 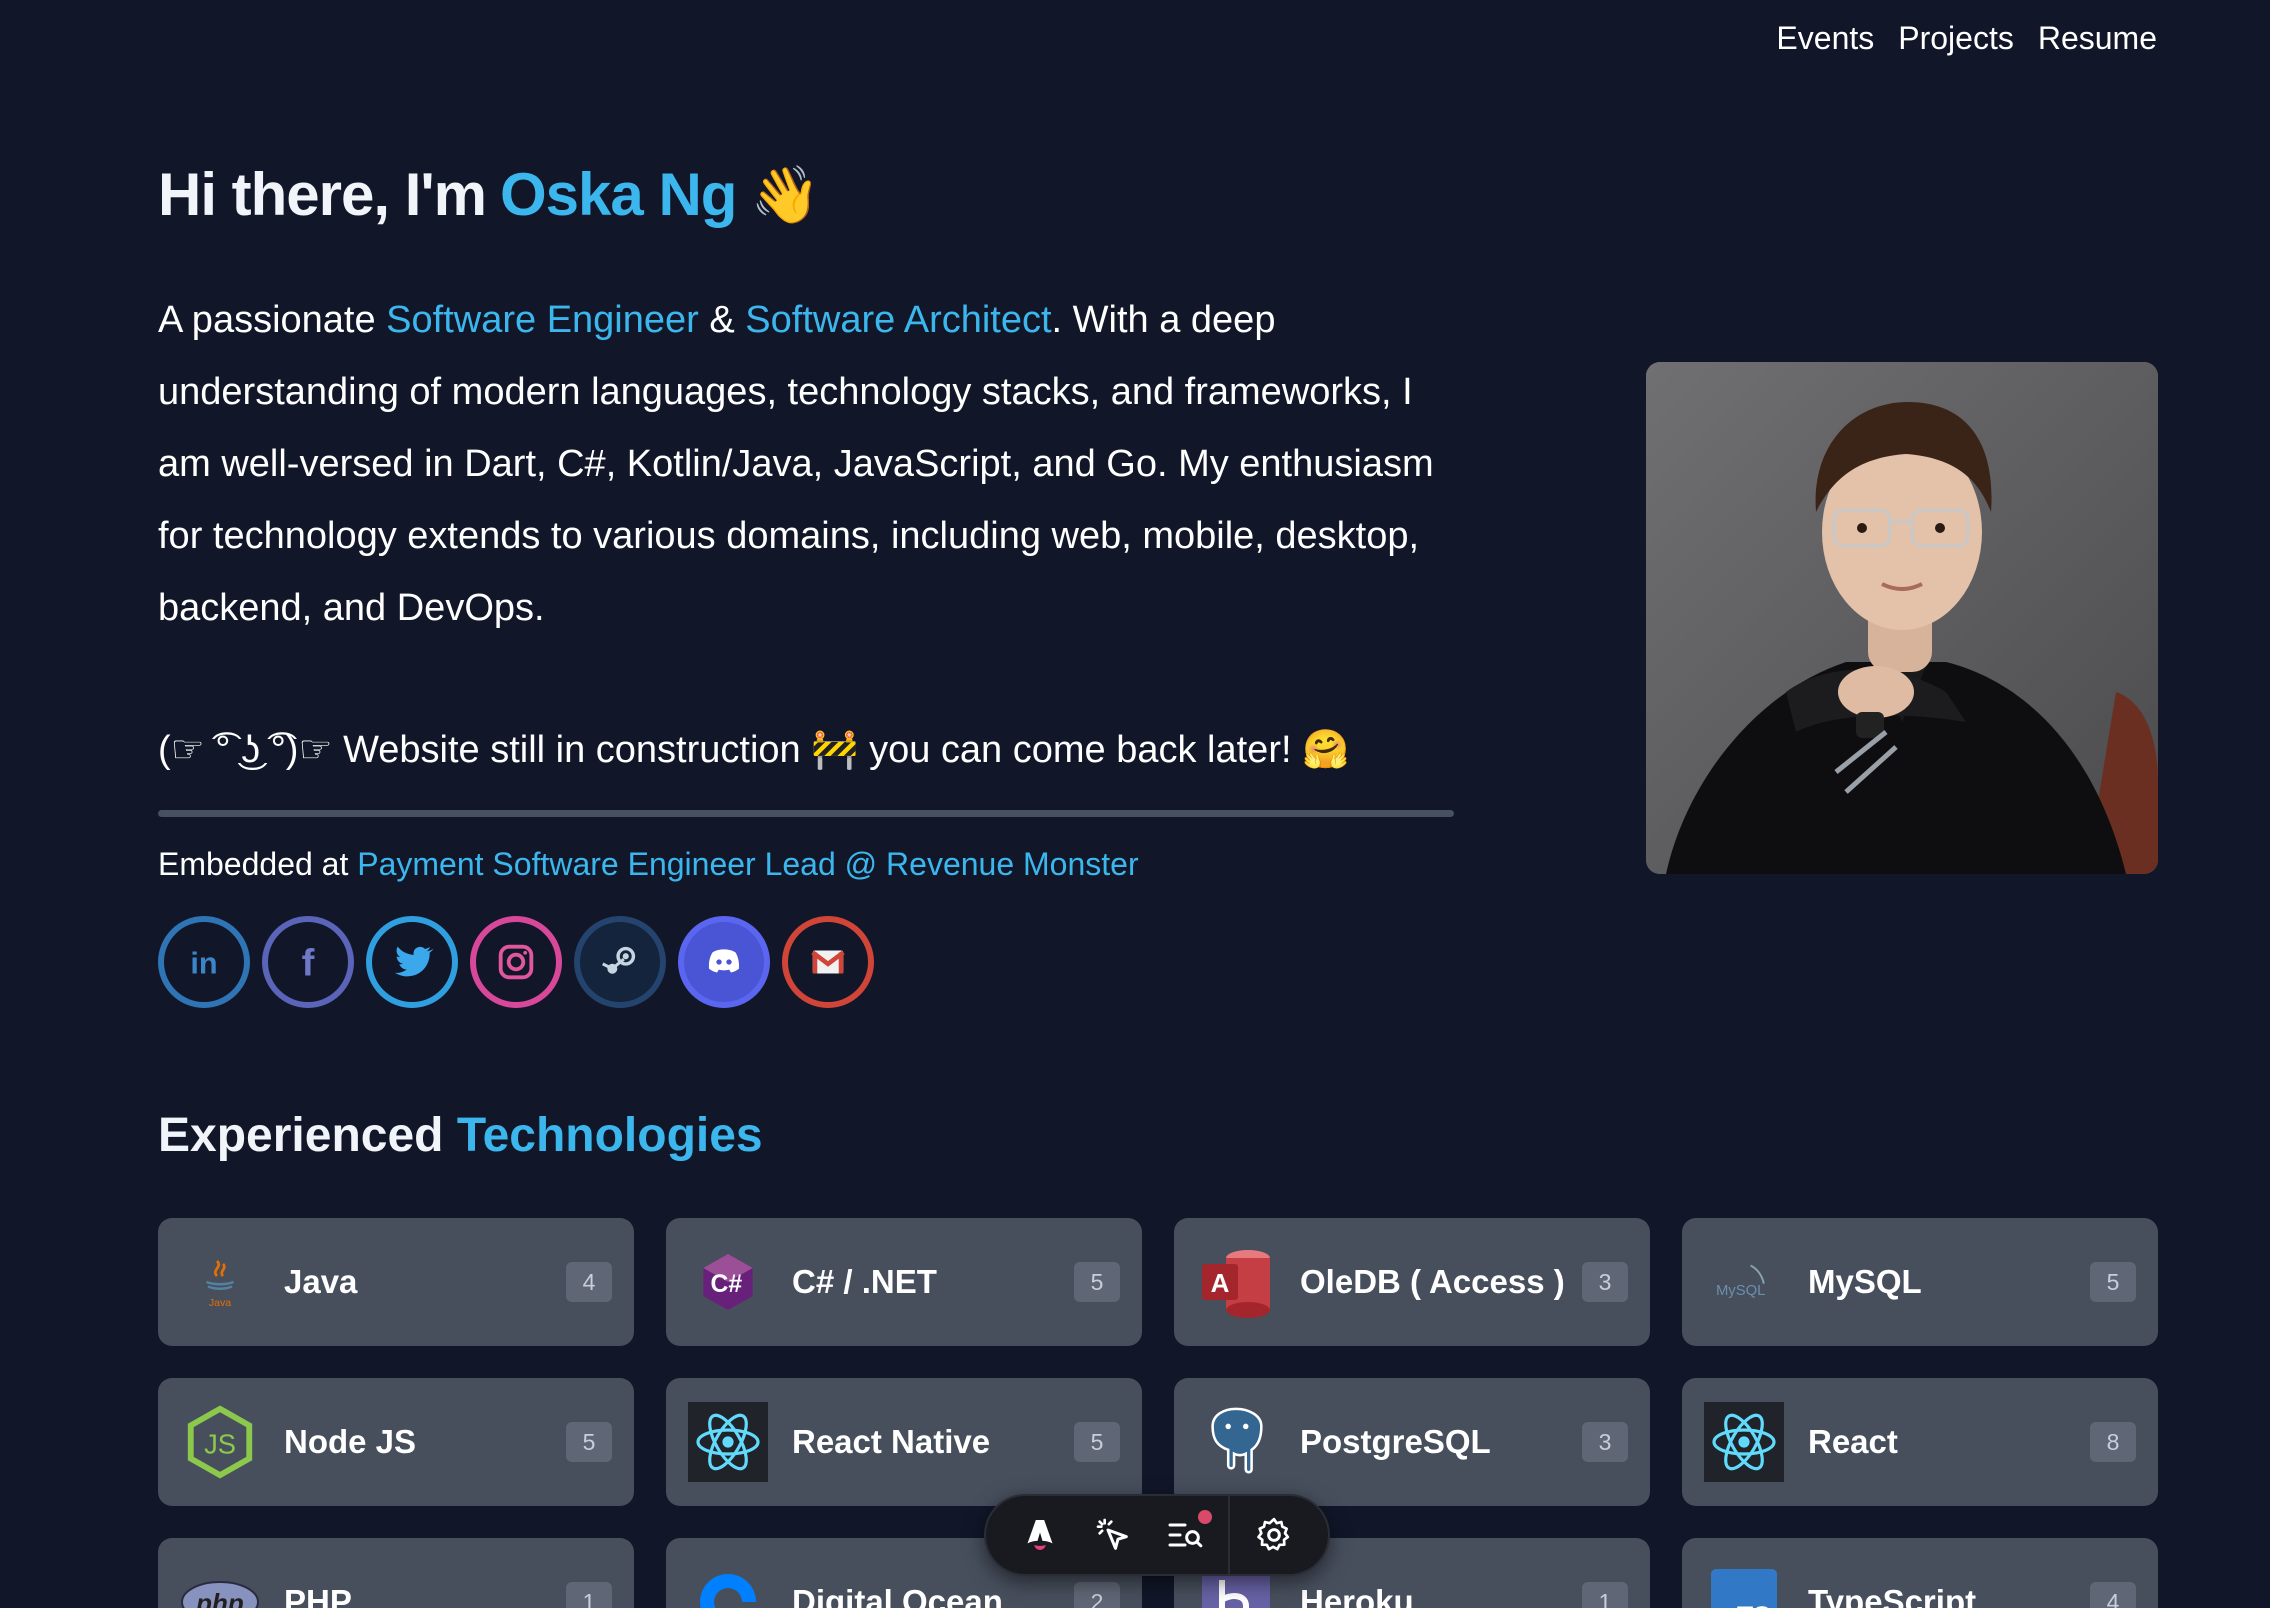 I want to click on tech-card-php: php PHP 1, so click(x=396, y=1573).